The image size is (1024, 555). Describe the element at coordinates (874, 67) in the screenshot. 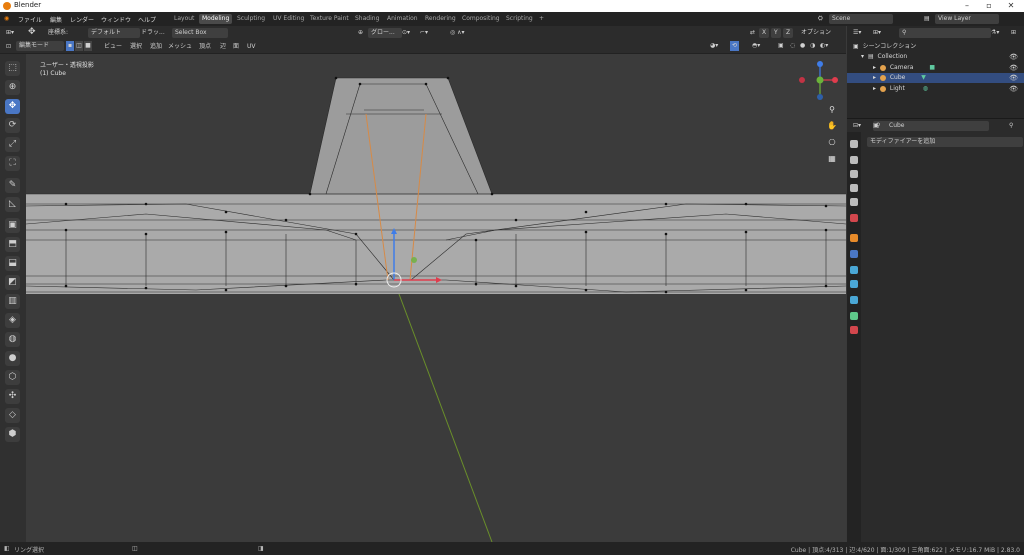

I see `camera-expand-icon: ▸` at that location.